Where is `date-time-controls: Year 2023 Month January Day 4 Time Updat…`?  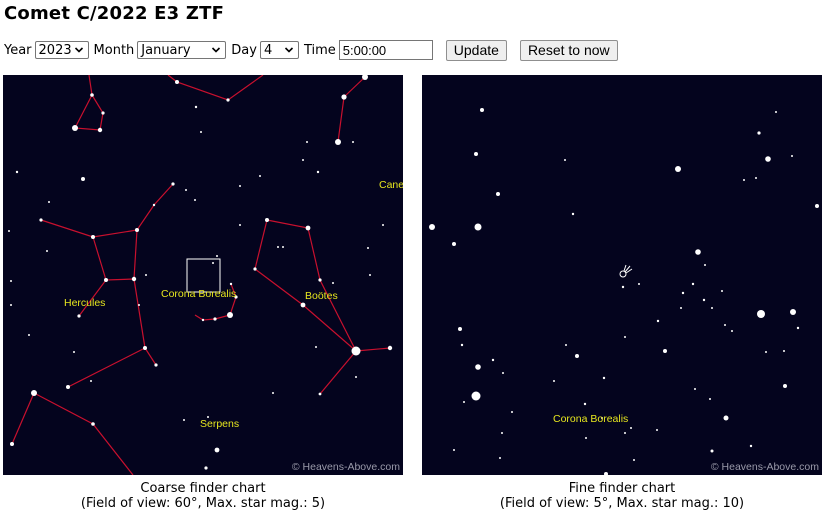
date-time-controls: Year 2023 Month January Day 4 Time Updat… is located at coordinates (317, 50).